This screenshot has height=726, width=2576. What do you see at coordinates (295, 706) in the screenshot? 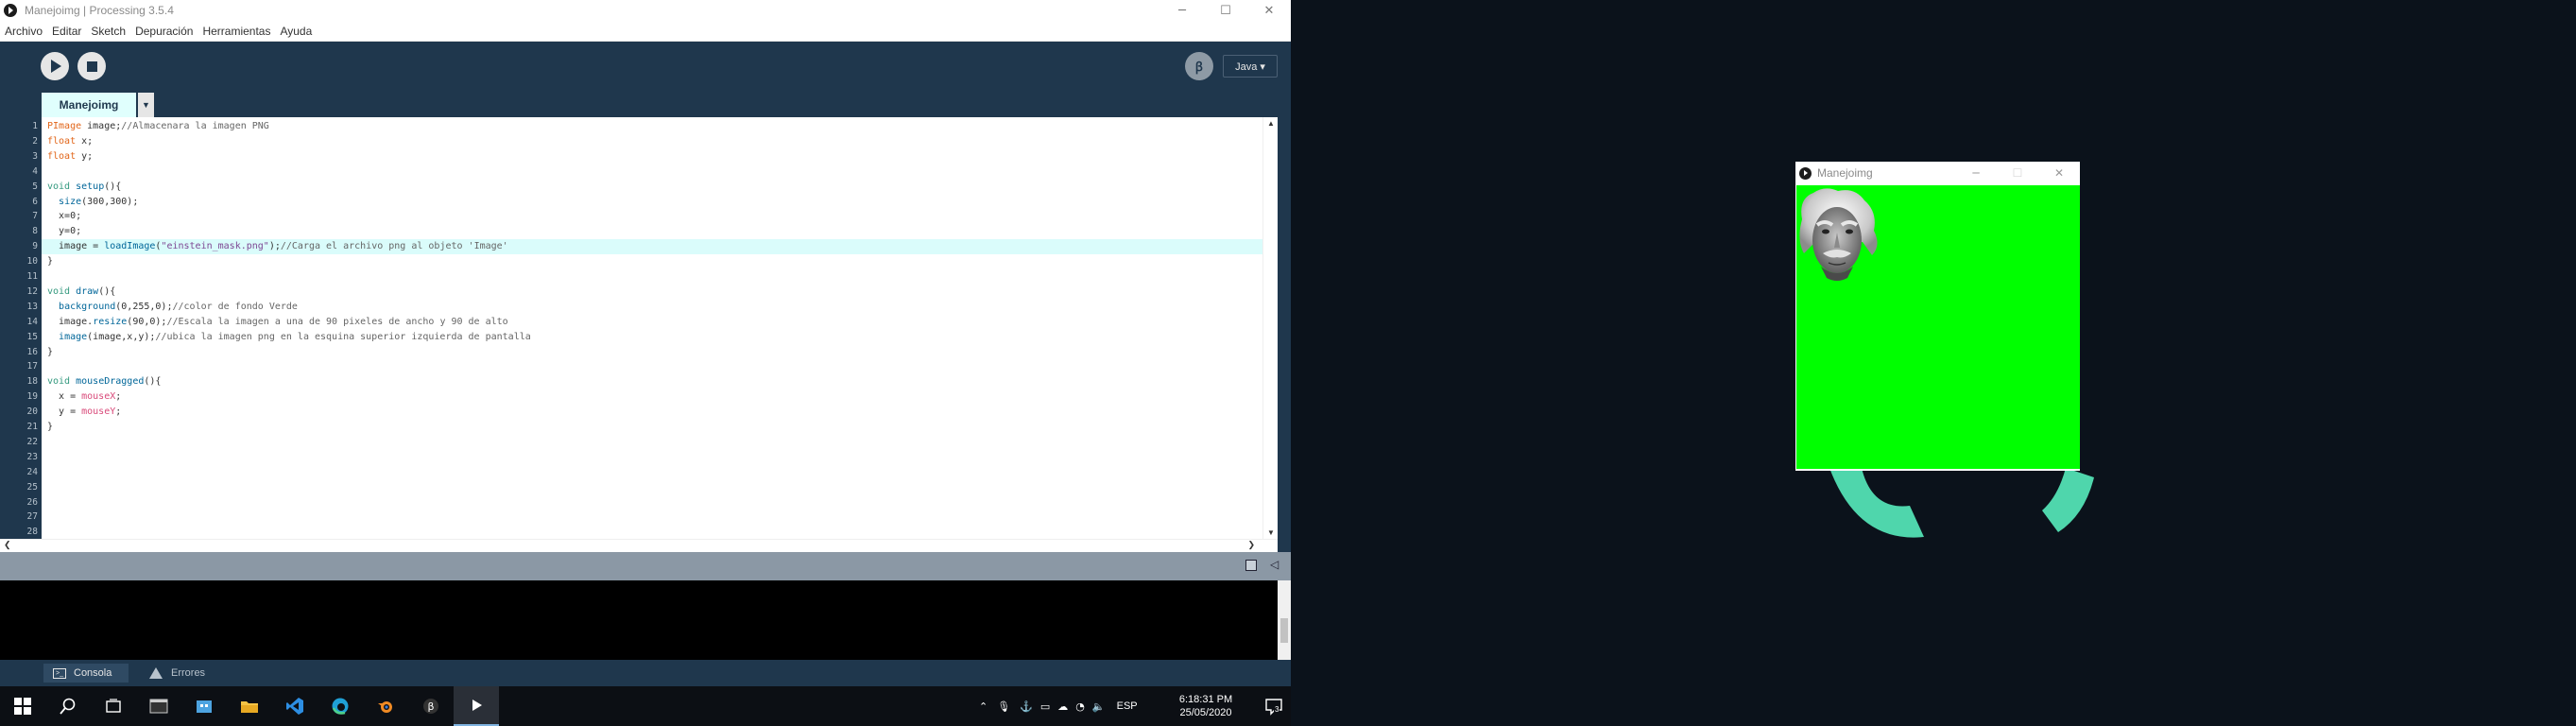
I see `taskbar-vscode` at bounding box center [295, 706].